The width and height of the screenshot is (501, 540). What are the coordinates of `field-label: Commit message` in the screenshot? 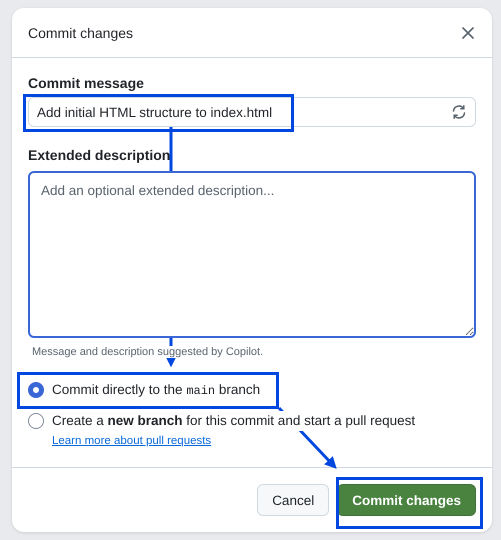 It's located at (86, 83).